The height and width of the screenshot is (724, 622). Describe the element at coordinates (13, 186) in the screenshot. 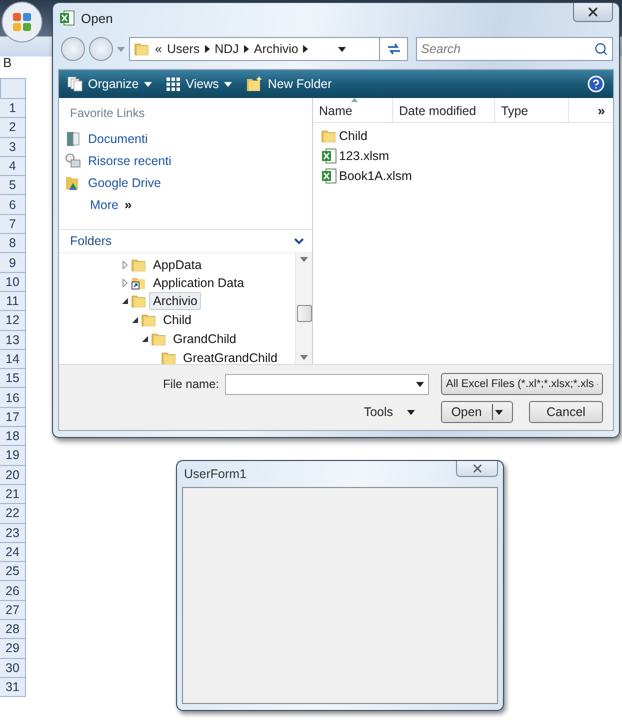

I see `row-header: 5` at that location.